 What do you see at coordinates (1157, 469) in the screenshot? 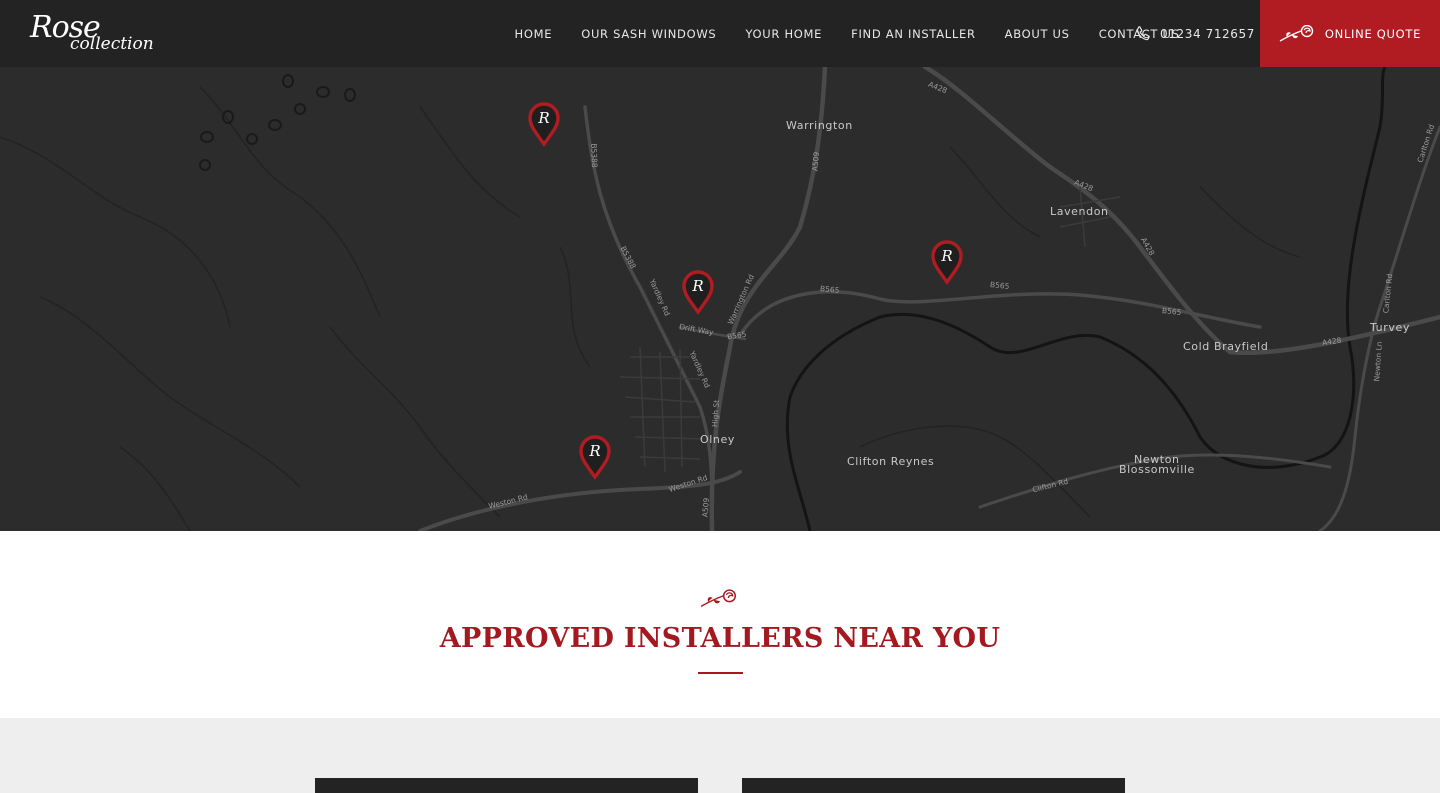
I see `map-label-blossomville: Blossomville` at bounding box center [1157, 469].